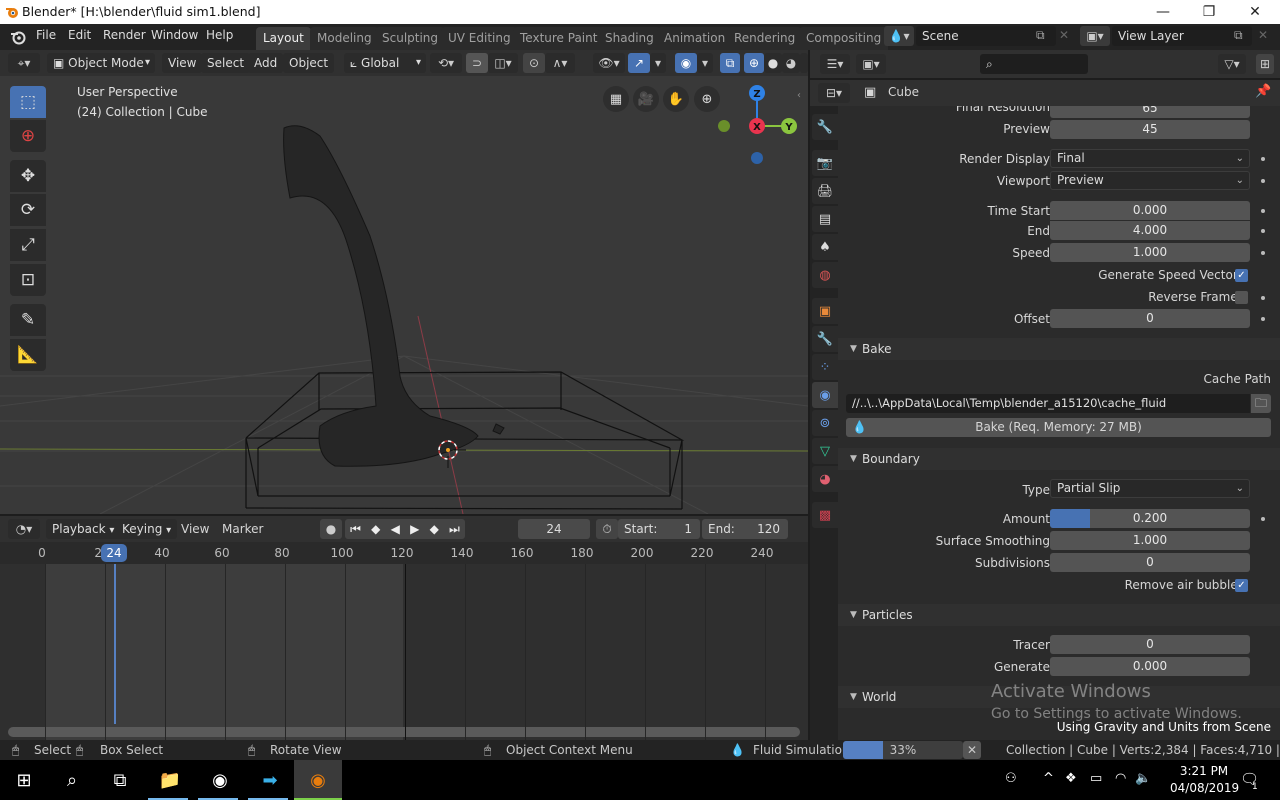 The height and width of the screenshot is (800, 1280). I want to click on material-tab: ◕, so click(825, 479).